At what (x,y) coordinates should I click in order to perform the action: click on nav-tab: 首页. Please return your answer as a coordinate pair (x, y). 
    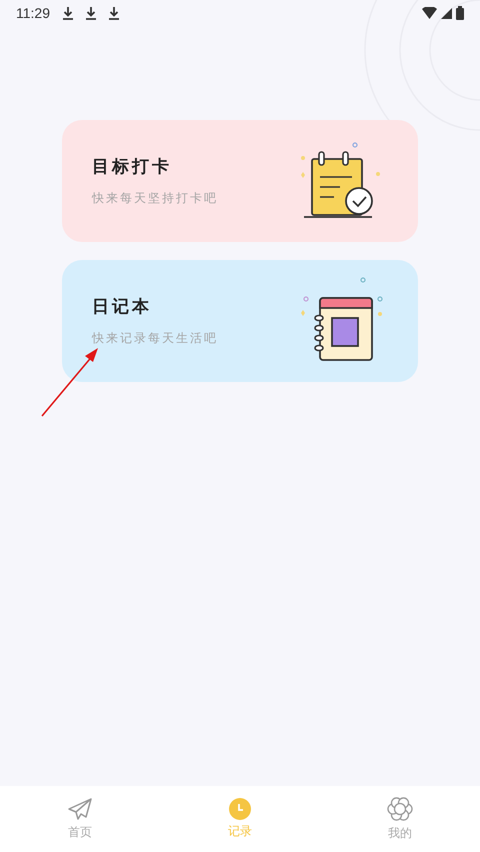
    Looking at the image, I should click on (80, 819).